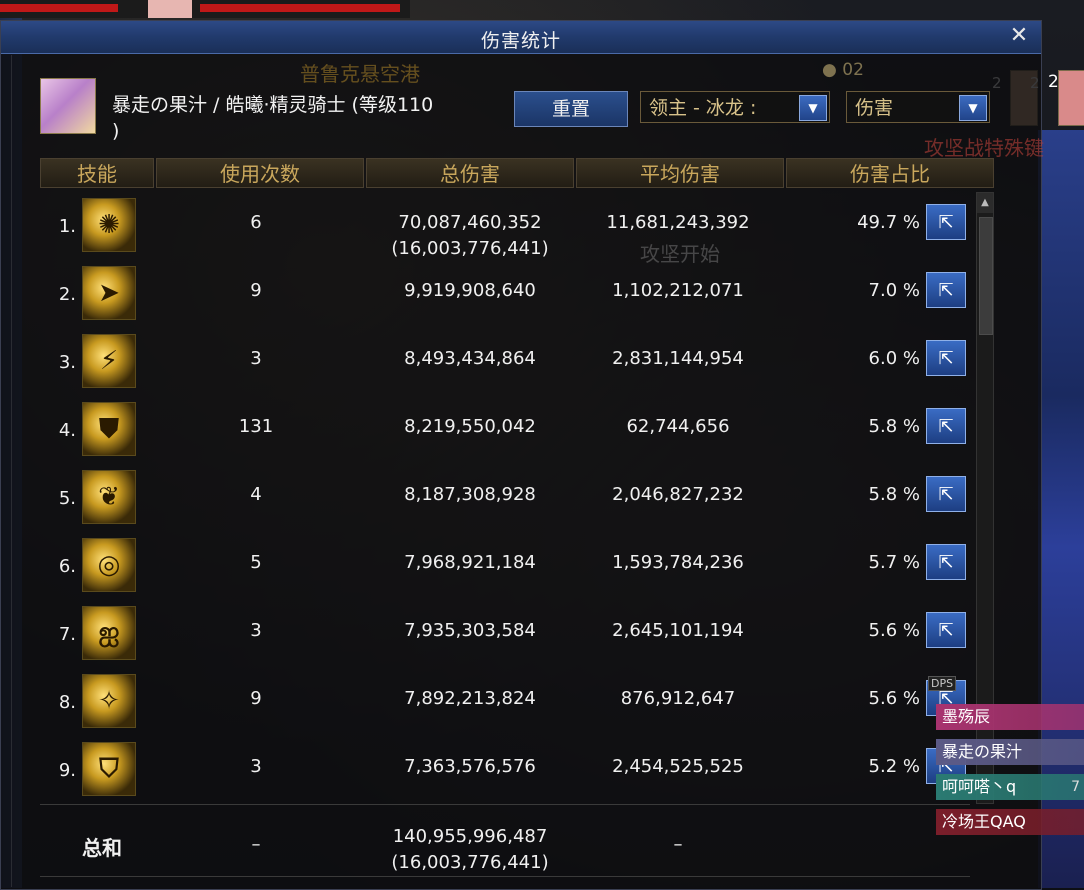 The height and width of the screenshot is (890, 1084). What do you see at coordinates (680, 173) in the screenshot?
I see `column-header-avg: 平均伤害` at bounding box center [680, 173].